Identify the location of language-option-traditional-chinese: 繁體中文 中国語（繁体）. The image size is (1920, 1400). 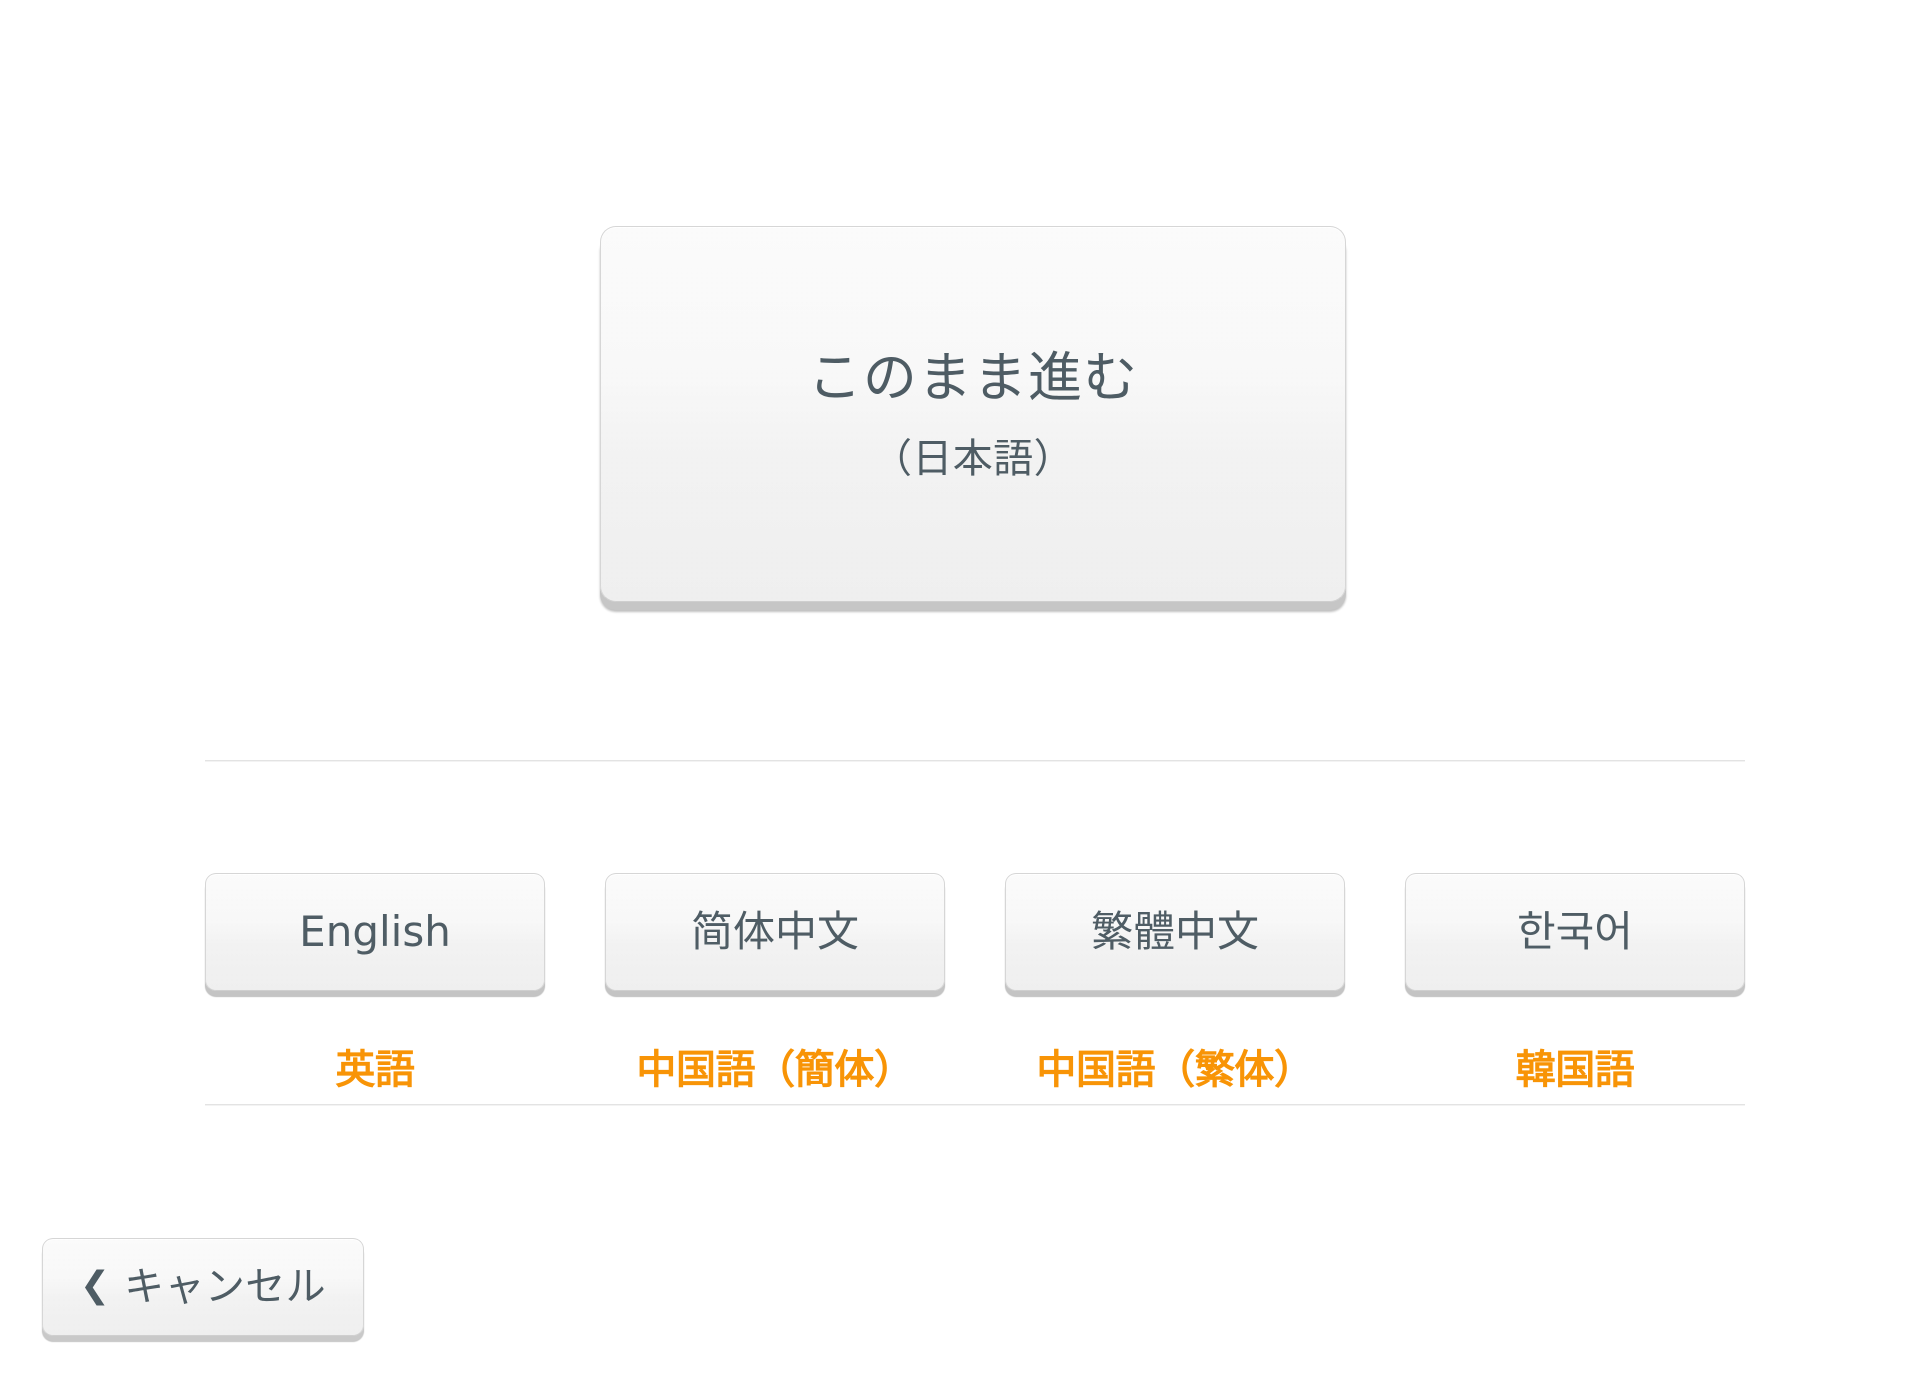
(1175, 984).